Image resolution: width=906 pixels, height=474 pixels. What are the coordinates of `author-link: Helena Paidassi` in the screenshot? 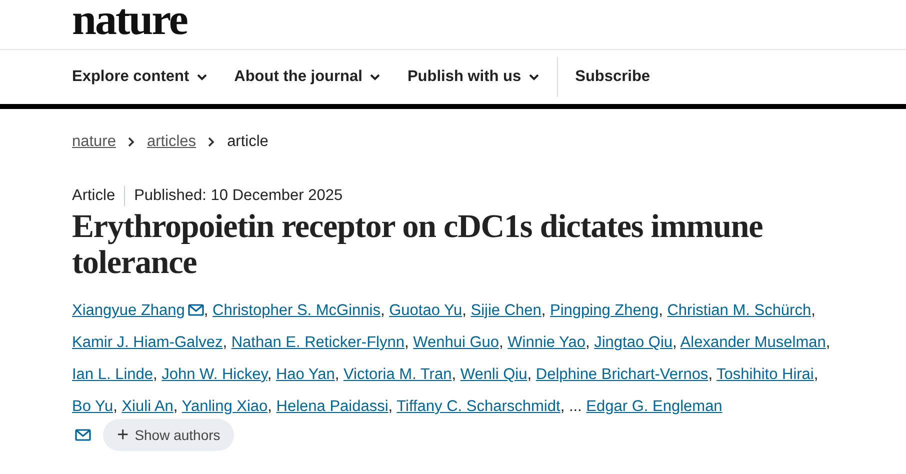 It's located at (332, 406).